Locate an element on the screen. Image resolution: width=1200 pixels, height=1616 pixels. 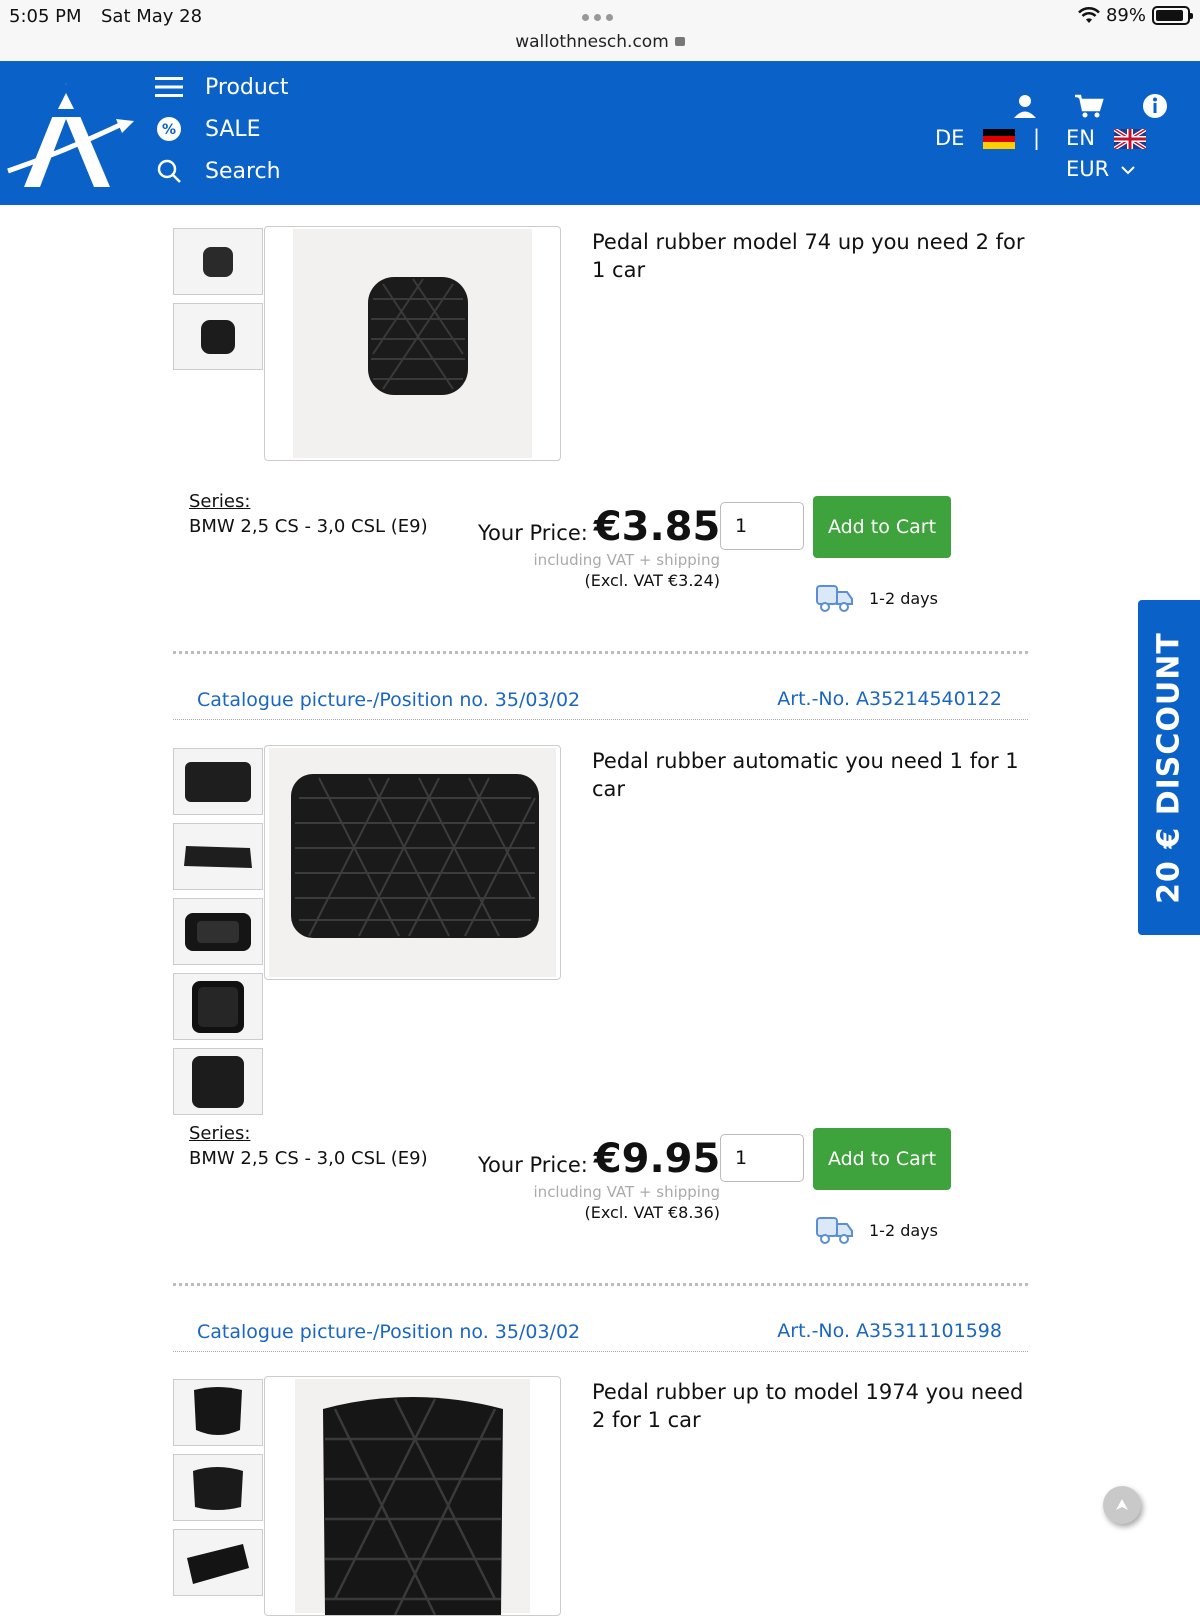
nav-search: Search is located at coordinates (218, 171).